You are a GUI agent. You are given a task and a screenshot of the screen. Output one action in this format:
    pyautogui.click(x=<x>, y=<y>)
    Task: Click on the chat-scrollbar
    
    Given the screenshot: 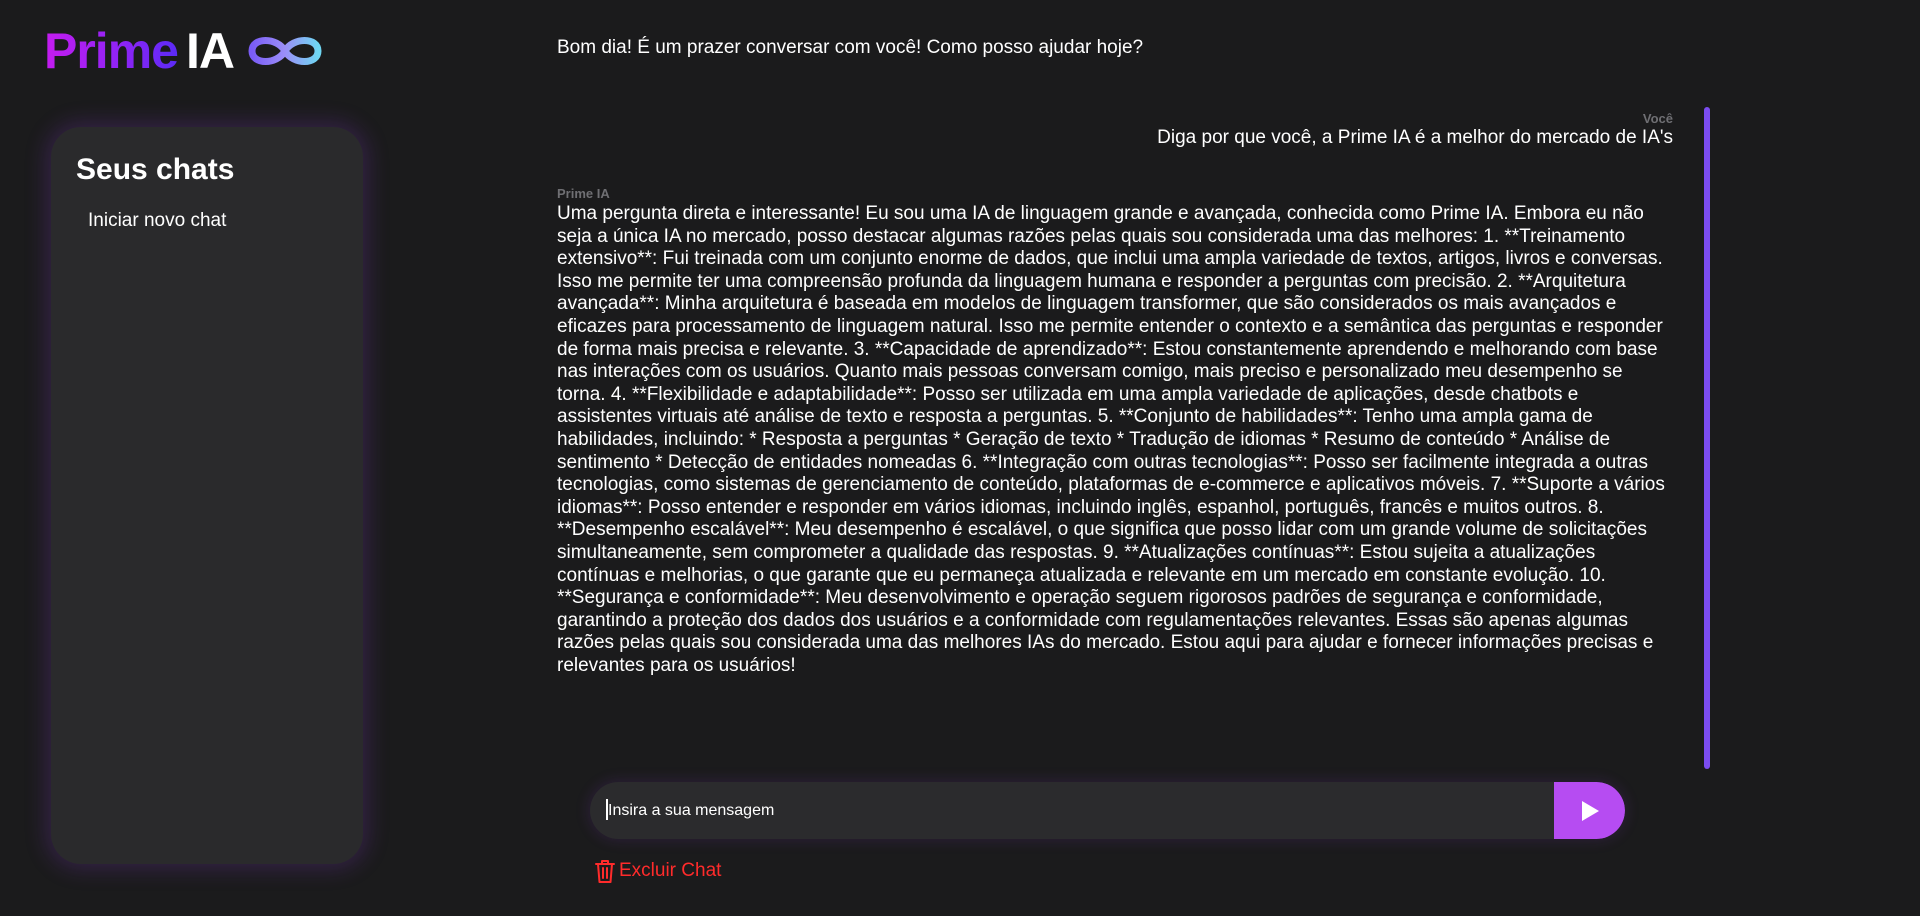 What is the action you would take?
    pyautogui.click(x=1707, y=438)
    